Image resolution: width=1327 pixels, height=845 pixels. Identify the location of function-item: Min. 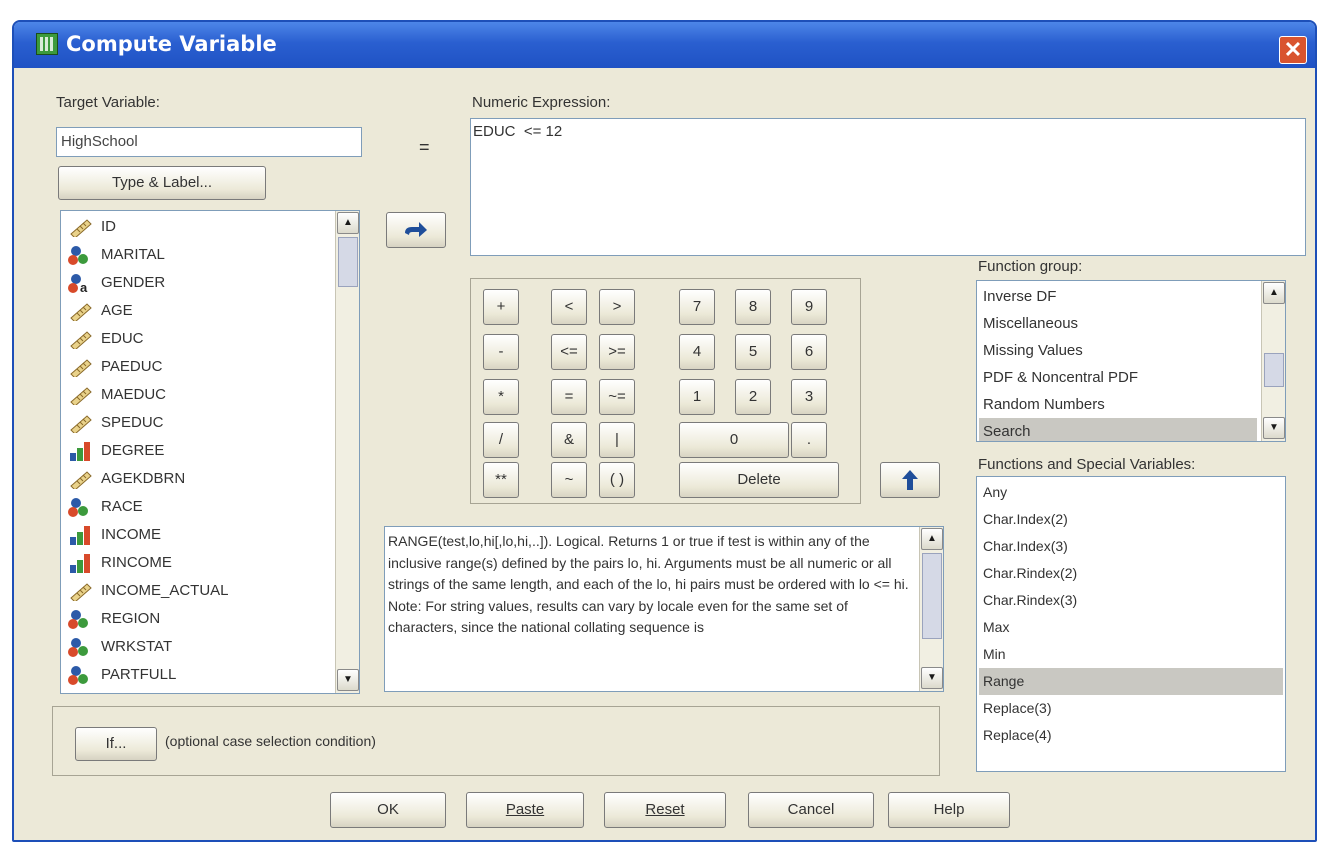
(1131, 654).